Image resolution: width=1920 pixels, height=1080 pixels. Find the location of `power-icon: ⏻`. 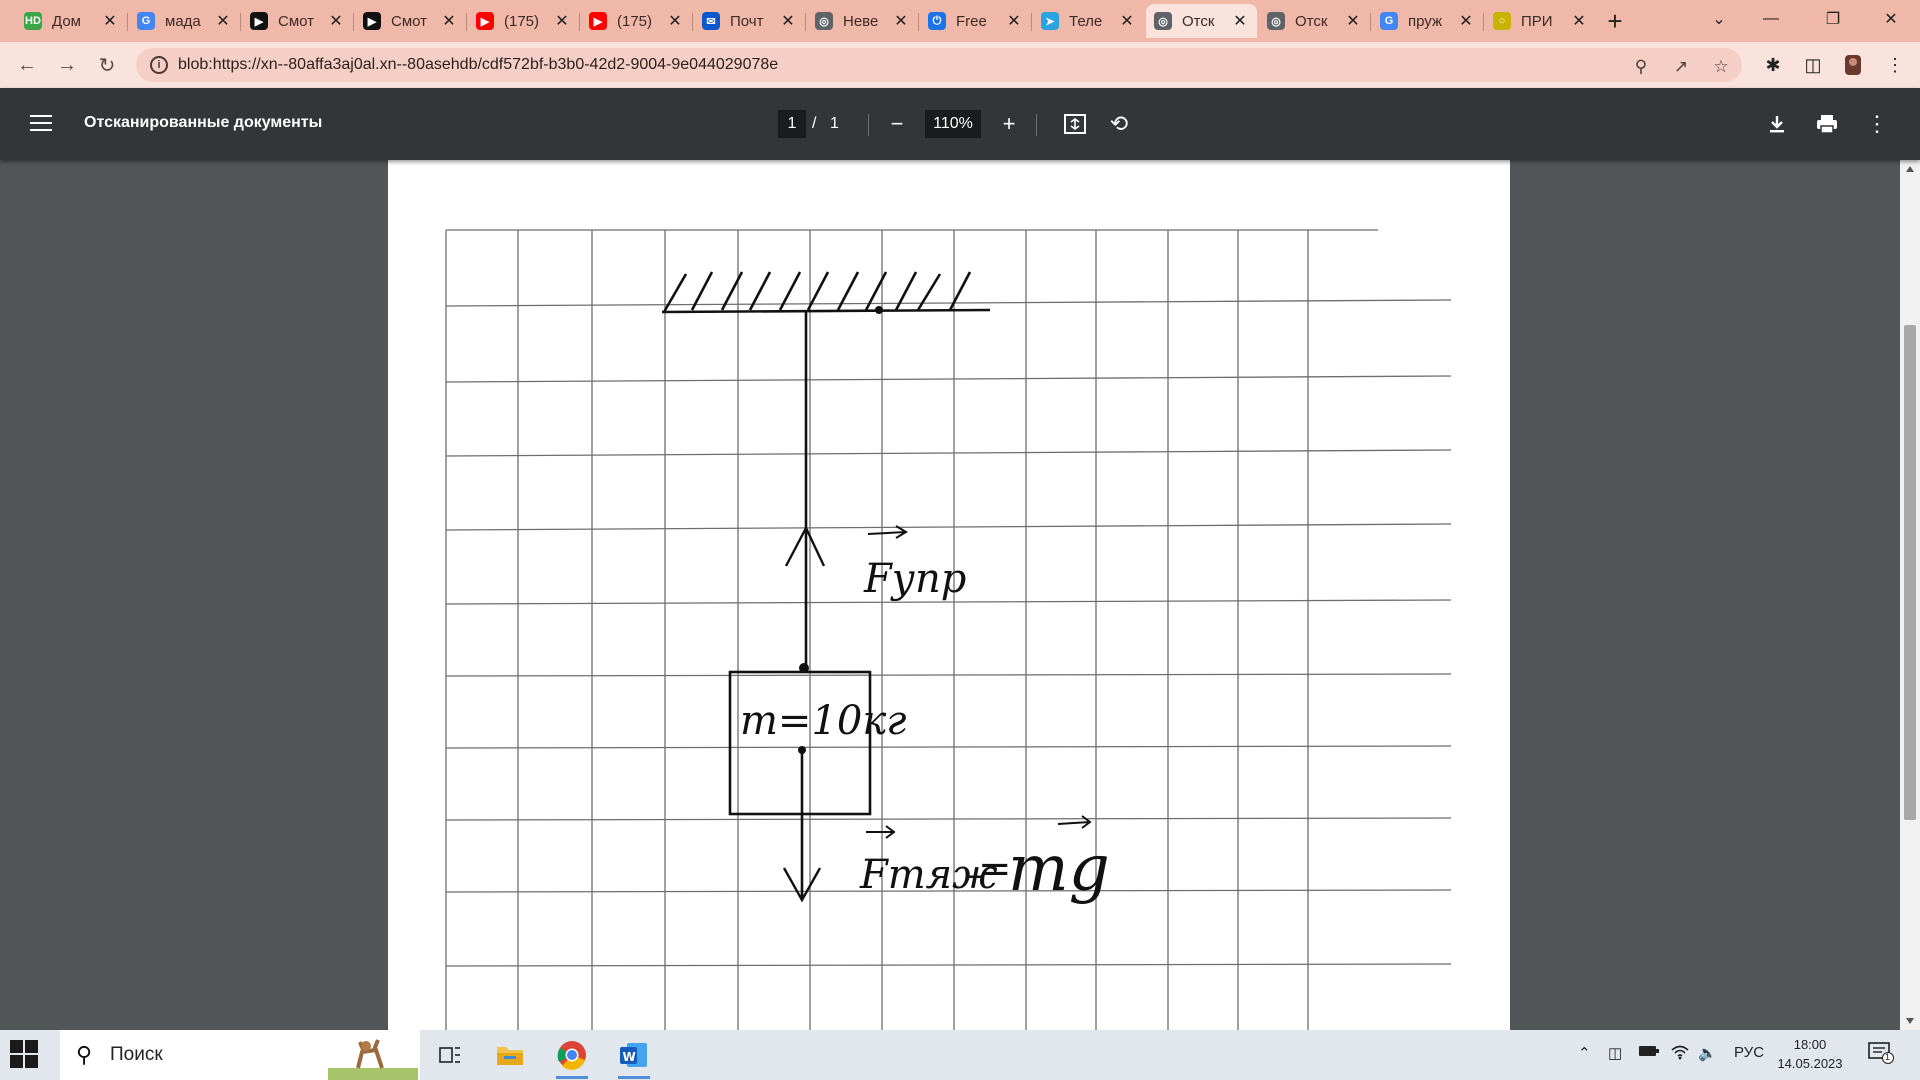

power-icon: ⏻ is located at coordinates (937, 21).